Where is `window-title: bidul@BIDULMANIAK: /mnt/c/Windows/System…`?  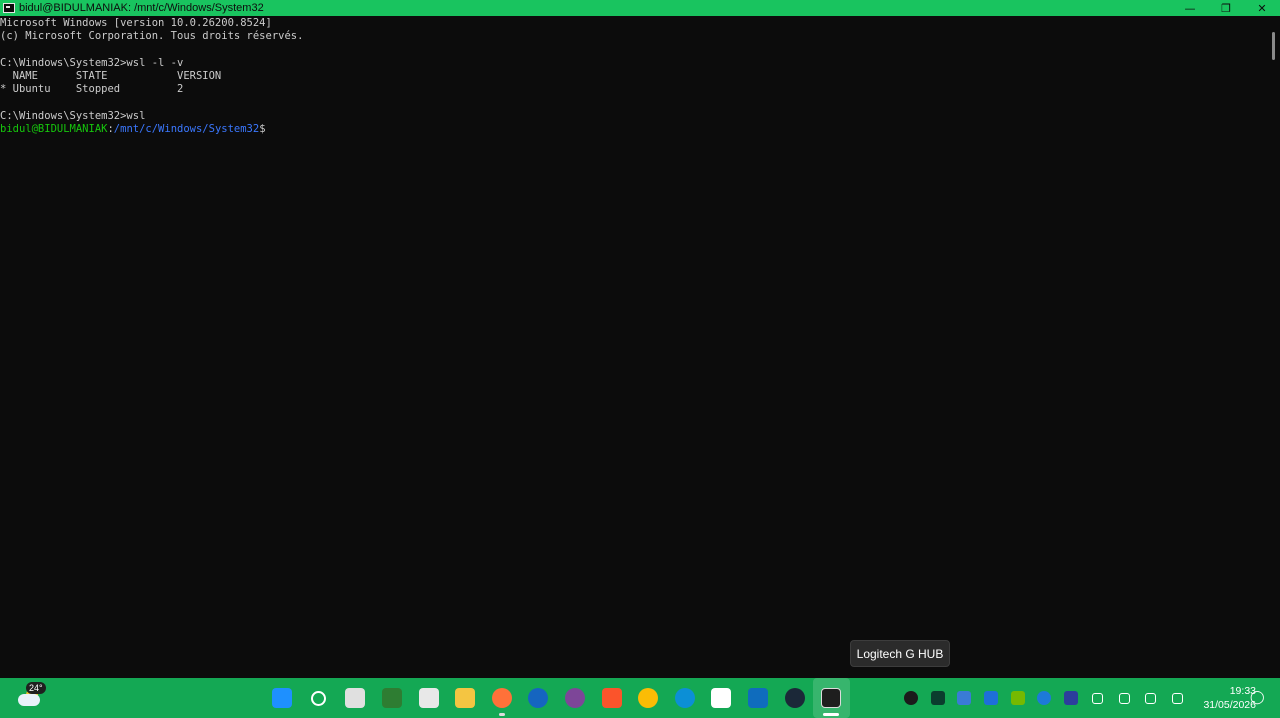 window-title: bidul@BIDULMANIAK: /mnt/c/Windows/System… is located at coordinates (141, 8).